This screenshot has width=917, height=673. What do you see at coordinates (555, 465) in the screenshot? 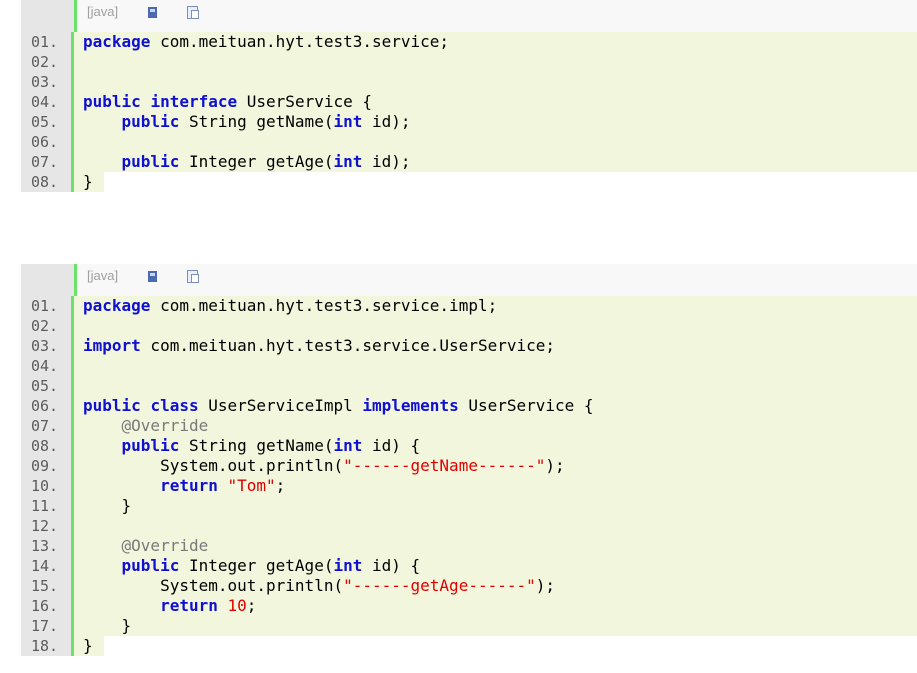
I see `code-token-plain: );` at bounding box center [555, 465].